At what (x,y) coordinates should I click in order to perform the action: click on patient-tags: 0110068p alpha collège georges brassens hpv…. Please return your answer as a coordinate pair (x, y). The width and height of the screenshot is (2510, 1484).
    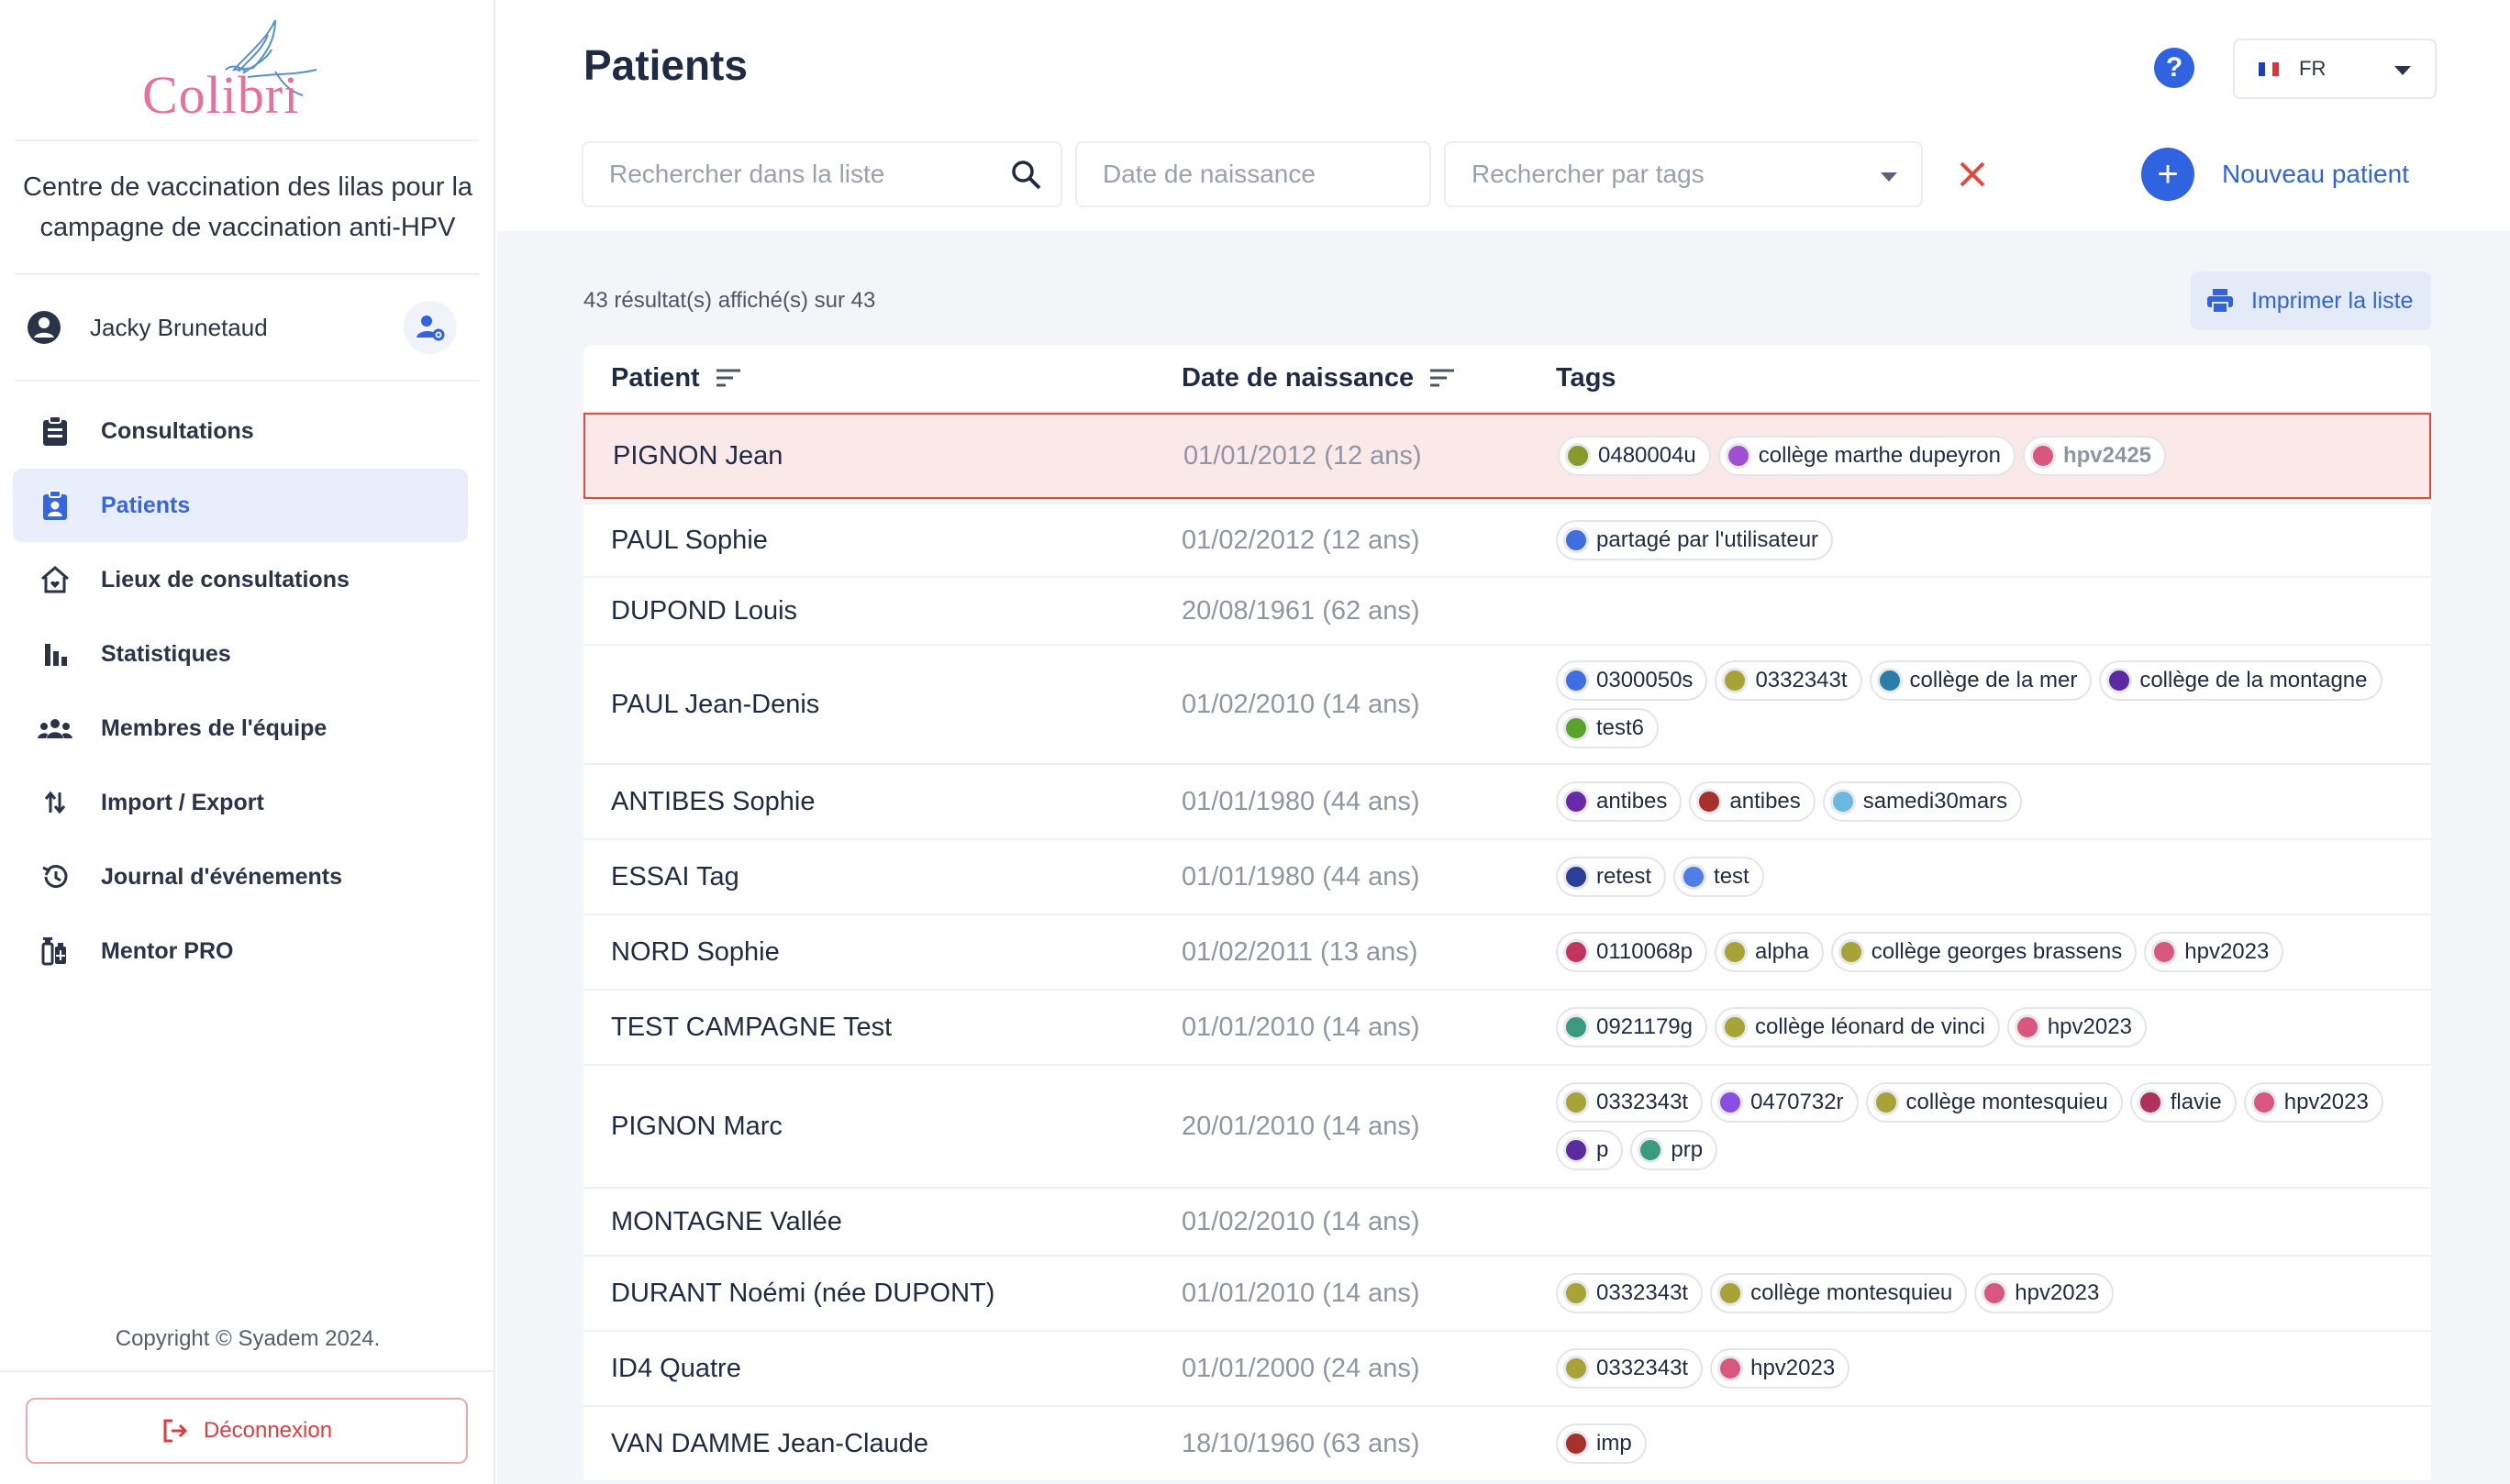
    Looking at the image, I should click on (1994, 952).